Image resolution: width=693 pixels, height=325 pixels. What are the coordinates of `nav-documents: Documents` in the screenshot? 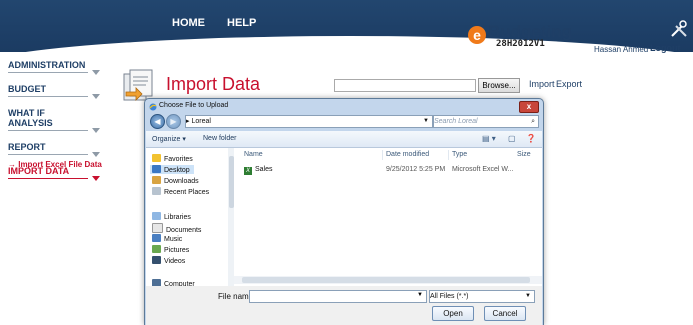 It's located at (176, 228).